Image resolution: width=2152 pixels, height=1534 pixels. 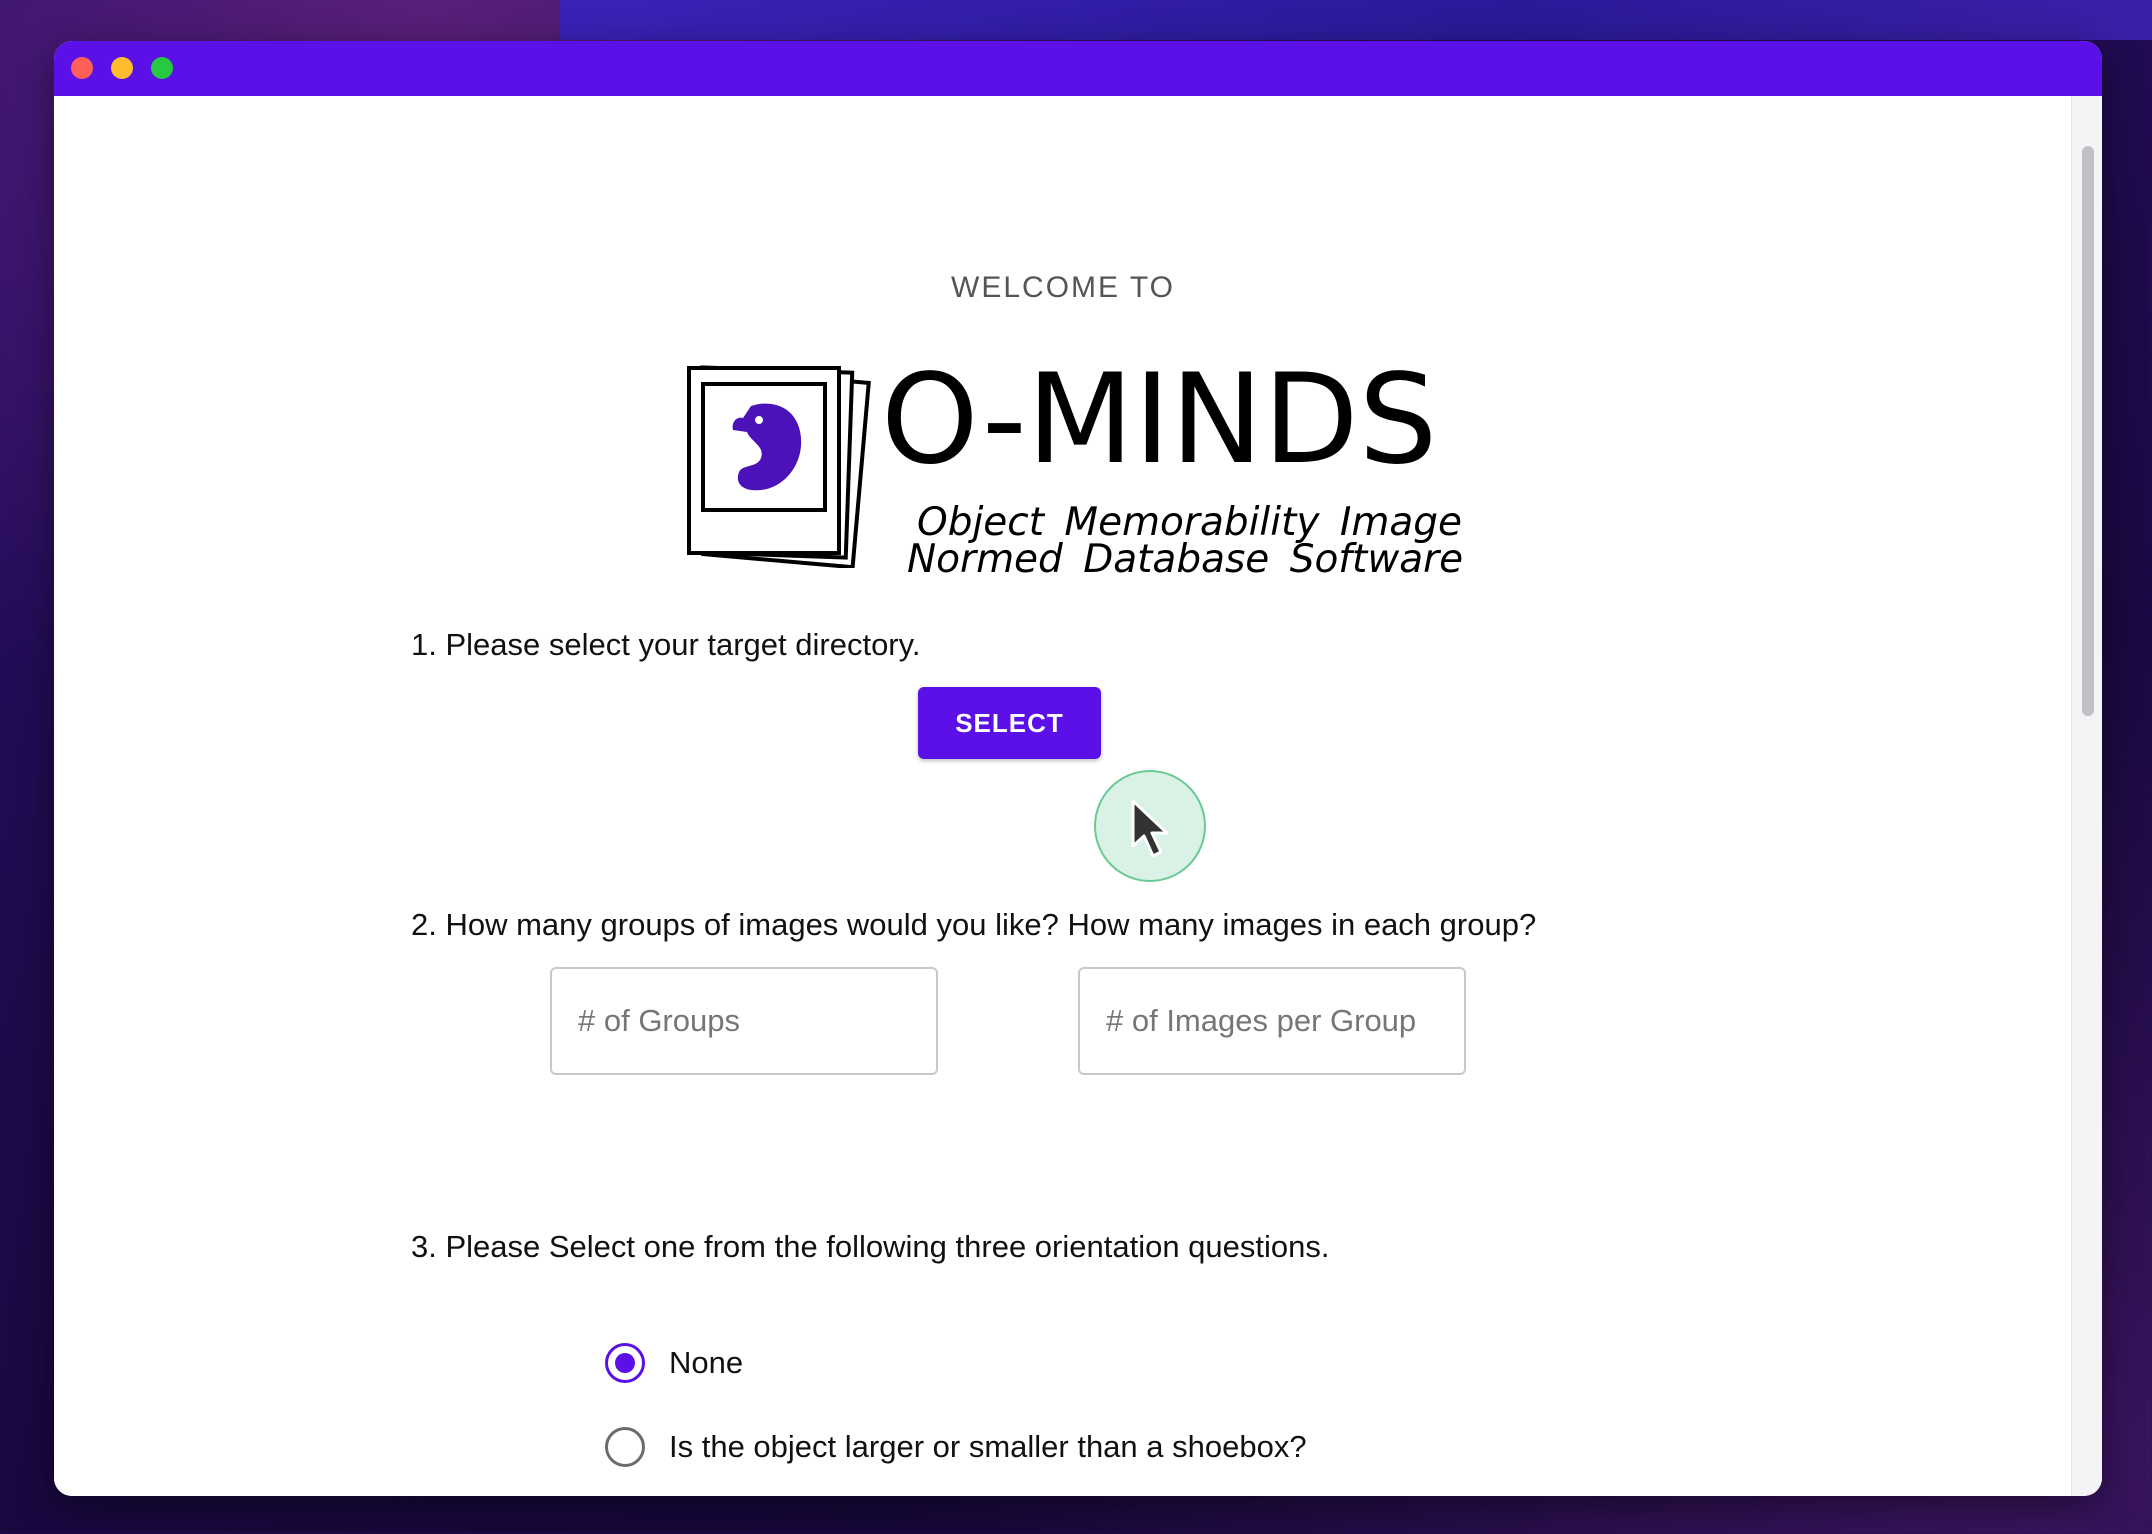 What do you see at coordinates (744, 1021) in the screenshot?
I see `groups-count-input` at bounding box center [744, 1021].